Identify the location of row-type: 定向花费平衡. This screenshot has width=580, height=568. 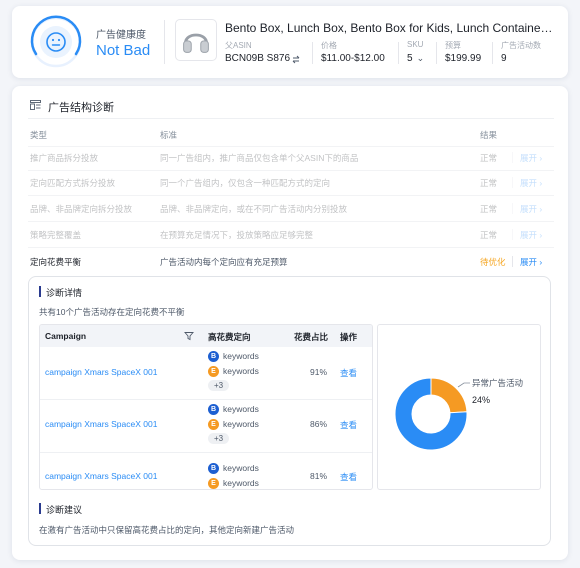
(56, 262).